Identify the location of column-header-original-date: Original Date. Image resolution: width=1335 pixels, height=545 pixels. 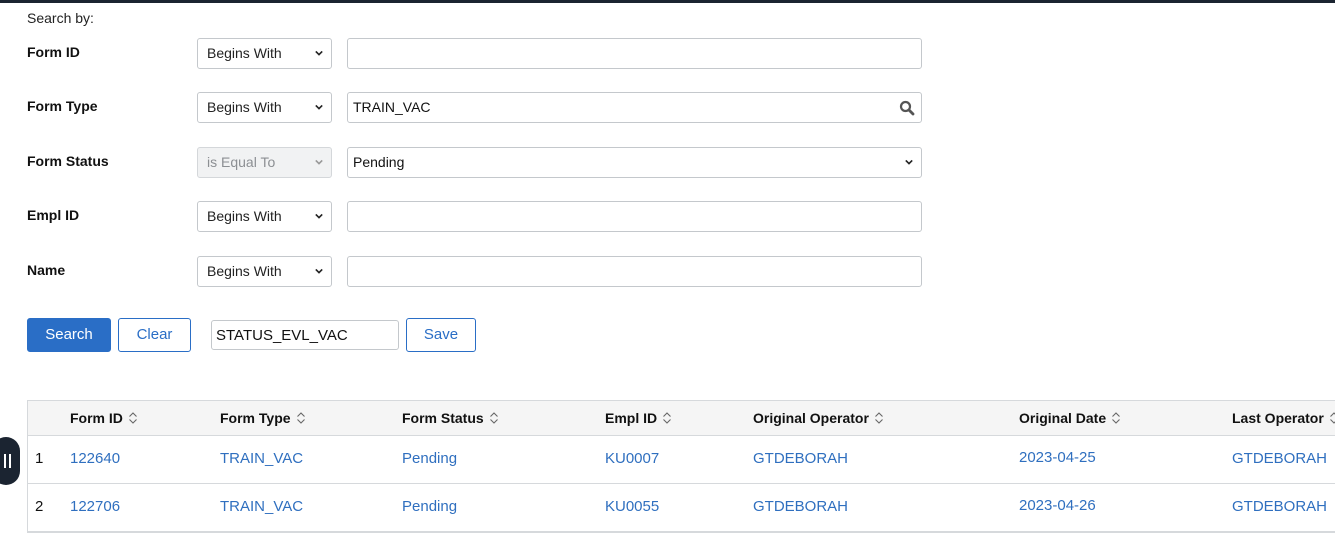
(1070, 418).